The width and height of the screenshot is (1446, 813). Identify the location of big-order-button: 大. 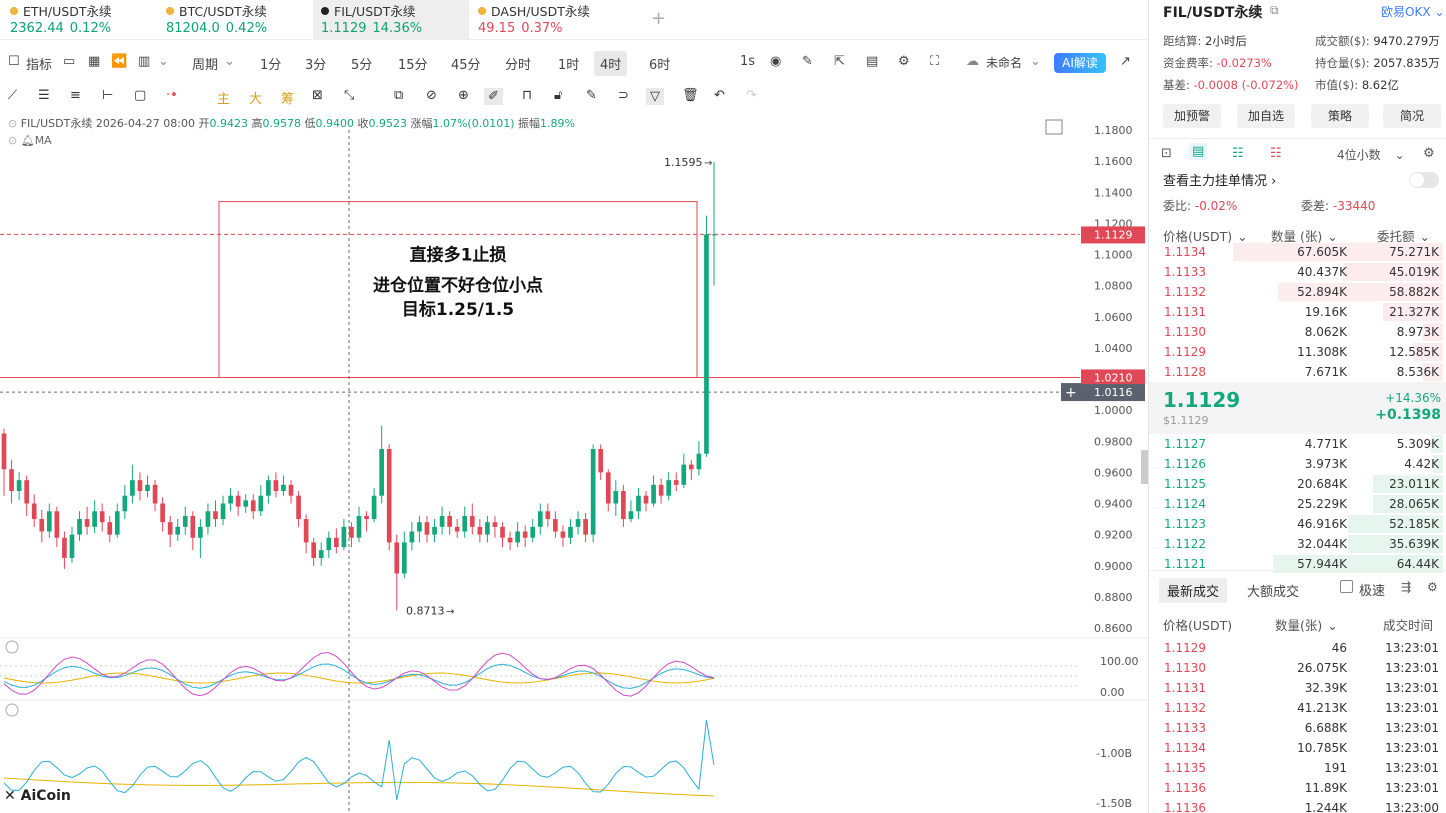
(255, 97).